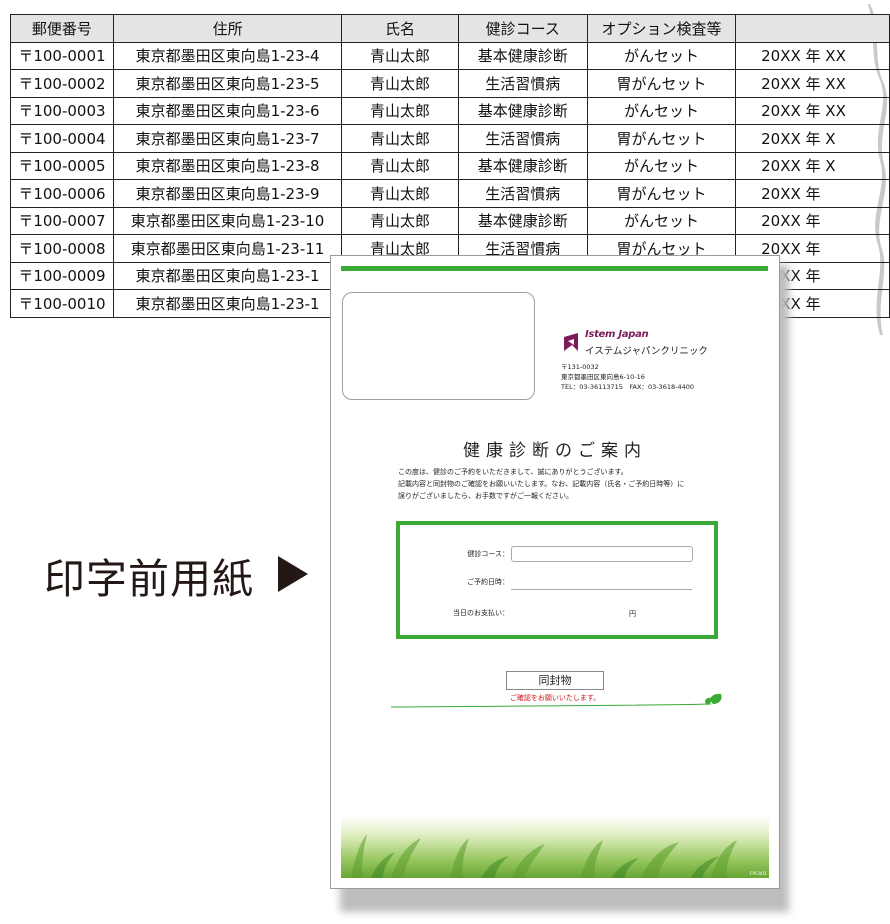 The width and height of the screenshot is (890, 924). I want to click on cell-address: 東京都墨田区東向島1-23-7, so click(227, 138).